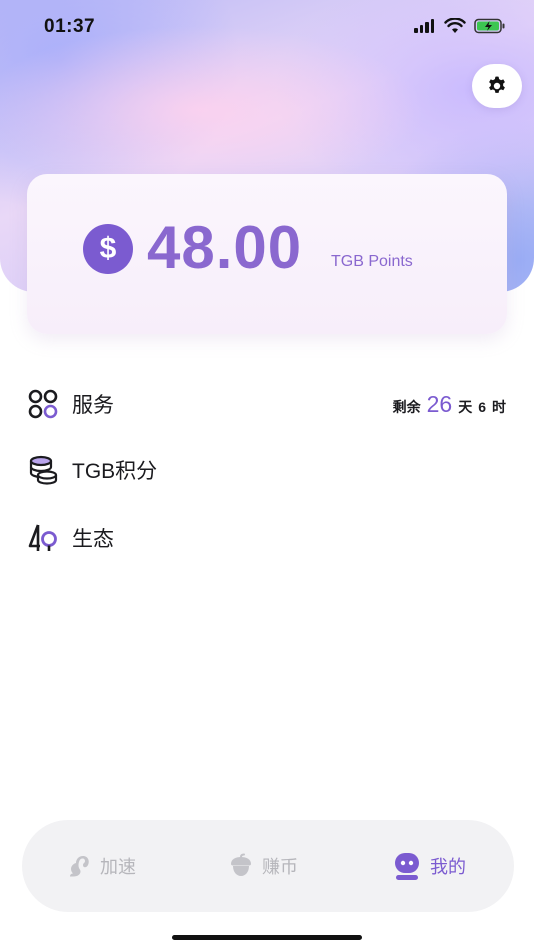  I want to click on tab-label: 加速, so click(118, 867).